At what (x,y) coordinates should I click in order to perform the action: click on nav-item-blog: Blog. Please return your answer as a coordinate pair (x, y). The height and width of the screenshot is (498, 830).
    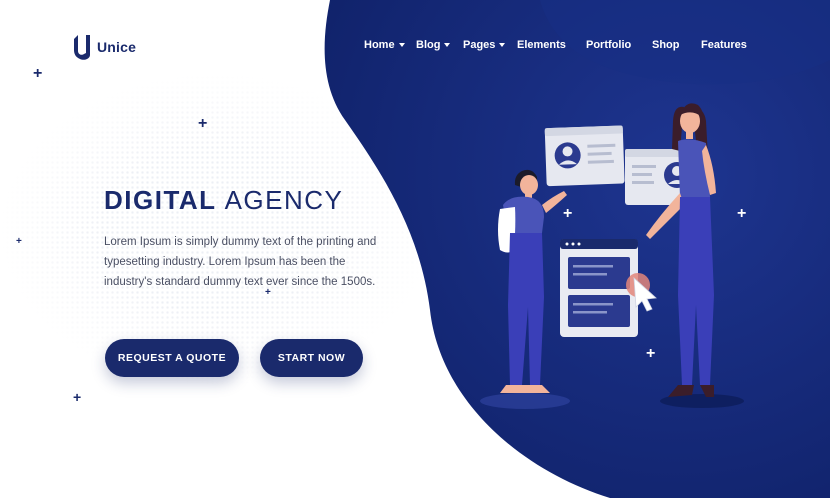
    Looking at the image, I should click on (439, 45).